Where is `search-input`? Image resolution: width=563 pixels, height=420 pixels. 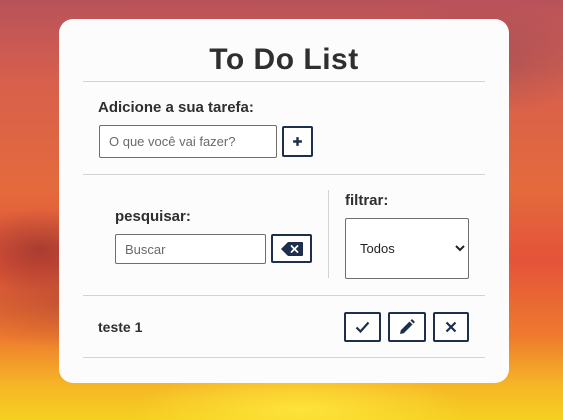
search-input is located at coordinates (190, 249).